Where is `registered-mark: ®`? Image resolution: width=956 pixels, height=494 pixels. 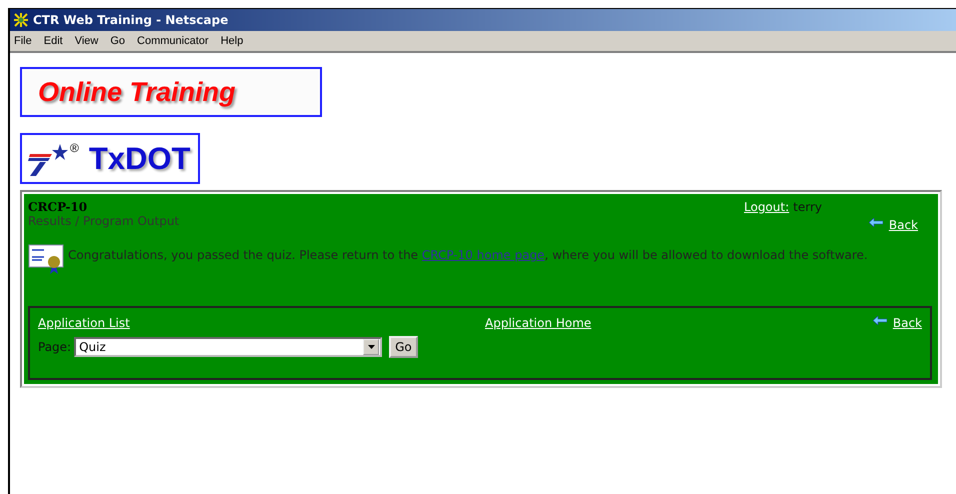
registered-mark: ® is located at coordinates (74, 148).